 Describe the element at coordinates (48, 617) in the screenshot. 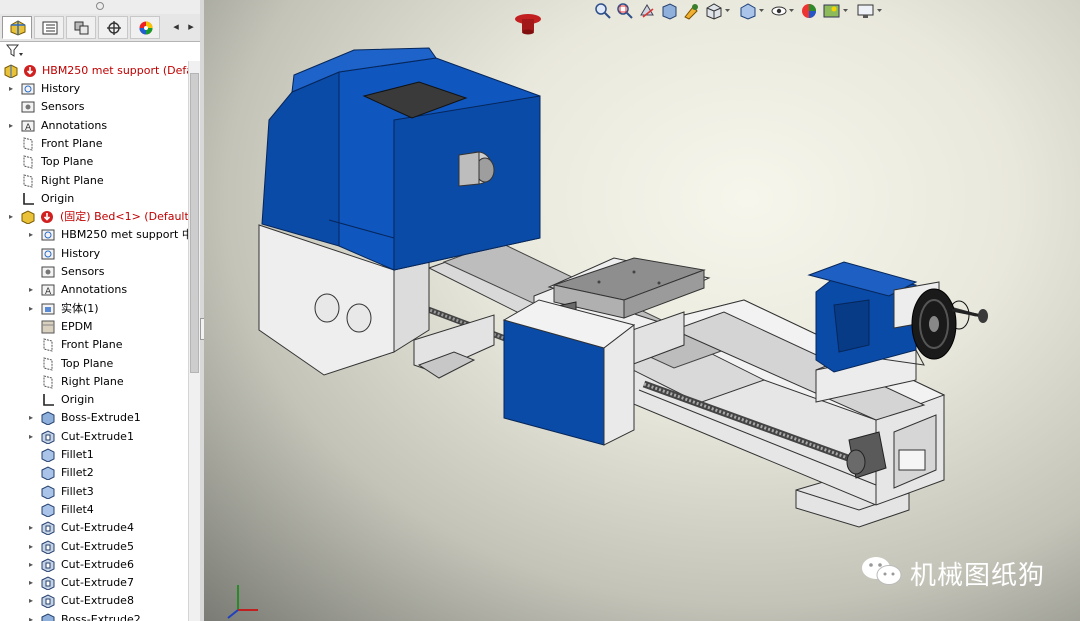

I see `boss-extrude-icon` at that location.